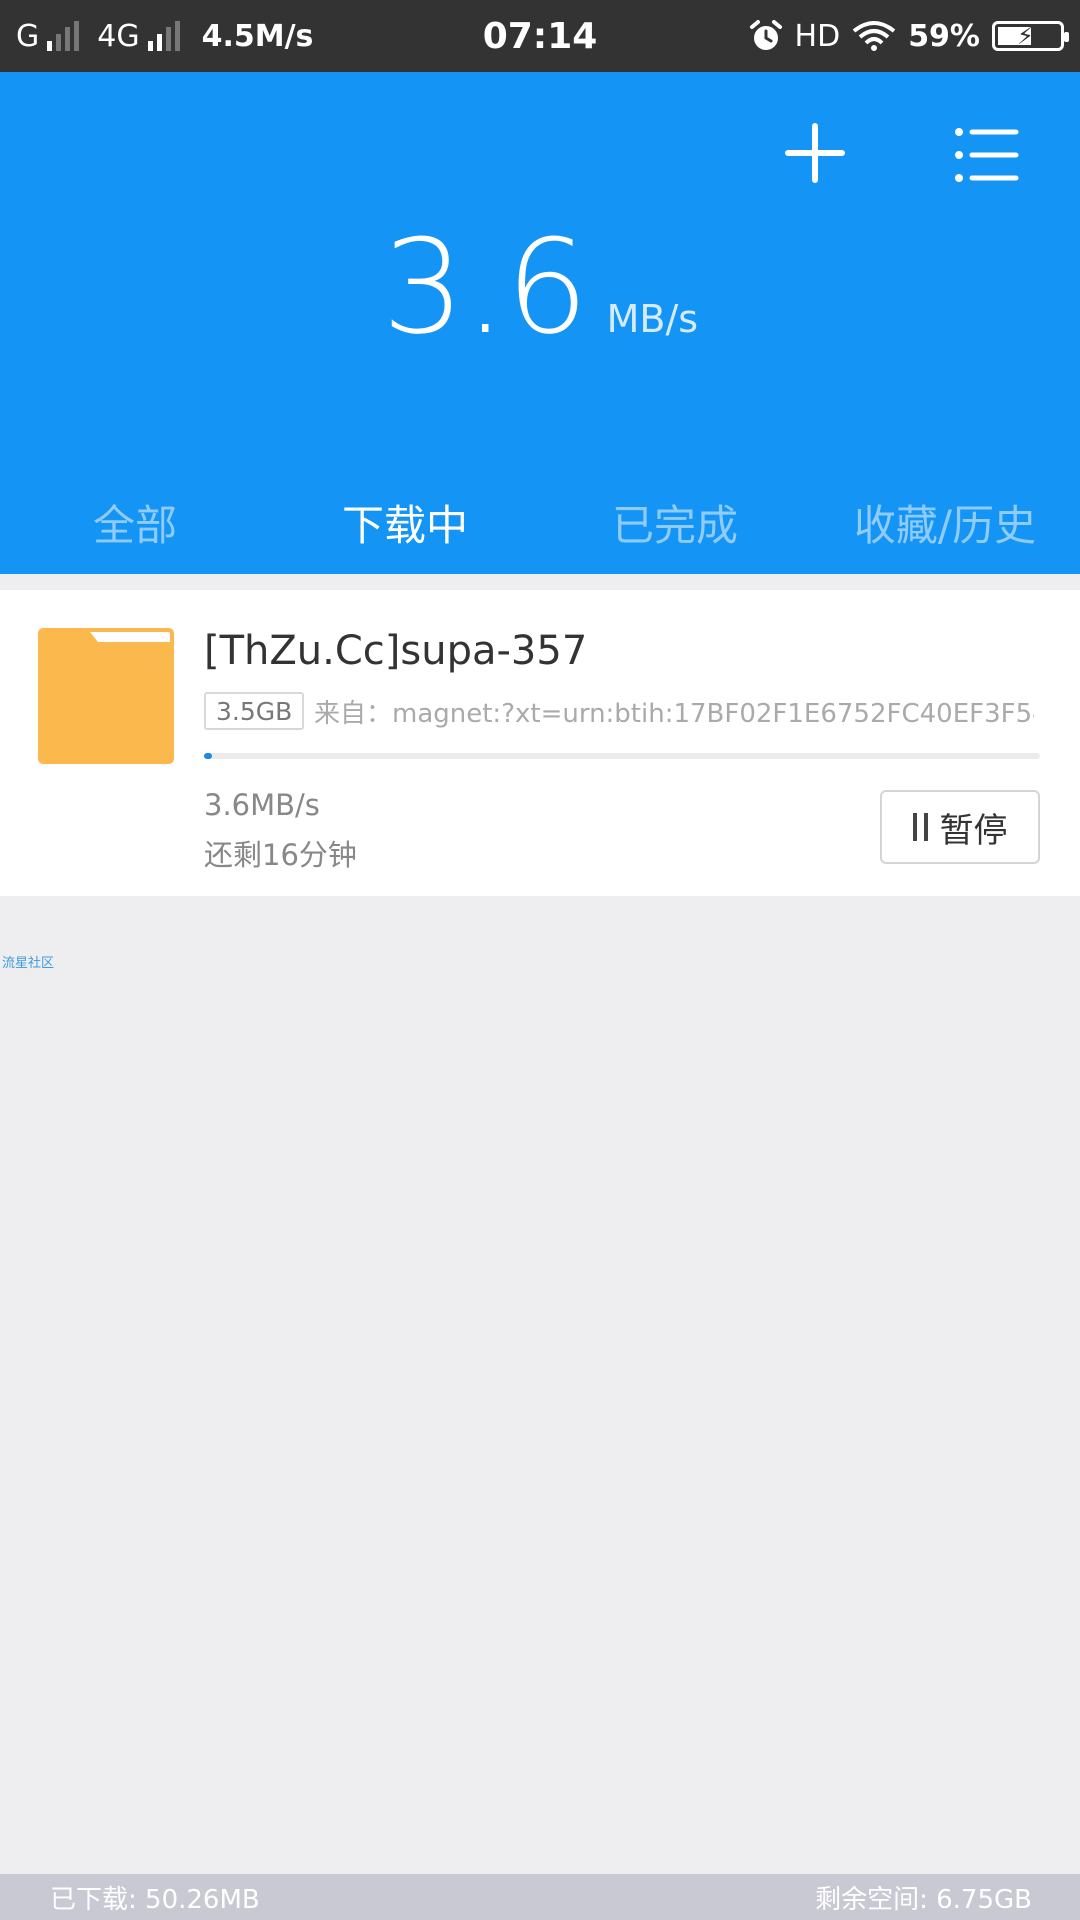  What do you see at coordinates (973, 830) in the screenshot?
I see `pause-label: 暂停` at bounding box center [973, 830].